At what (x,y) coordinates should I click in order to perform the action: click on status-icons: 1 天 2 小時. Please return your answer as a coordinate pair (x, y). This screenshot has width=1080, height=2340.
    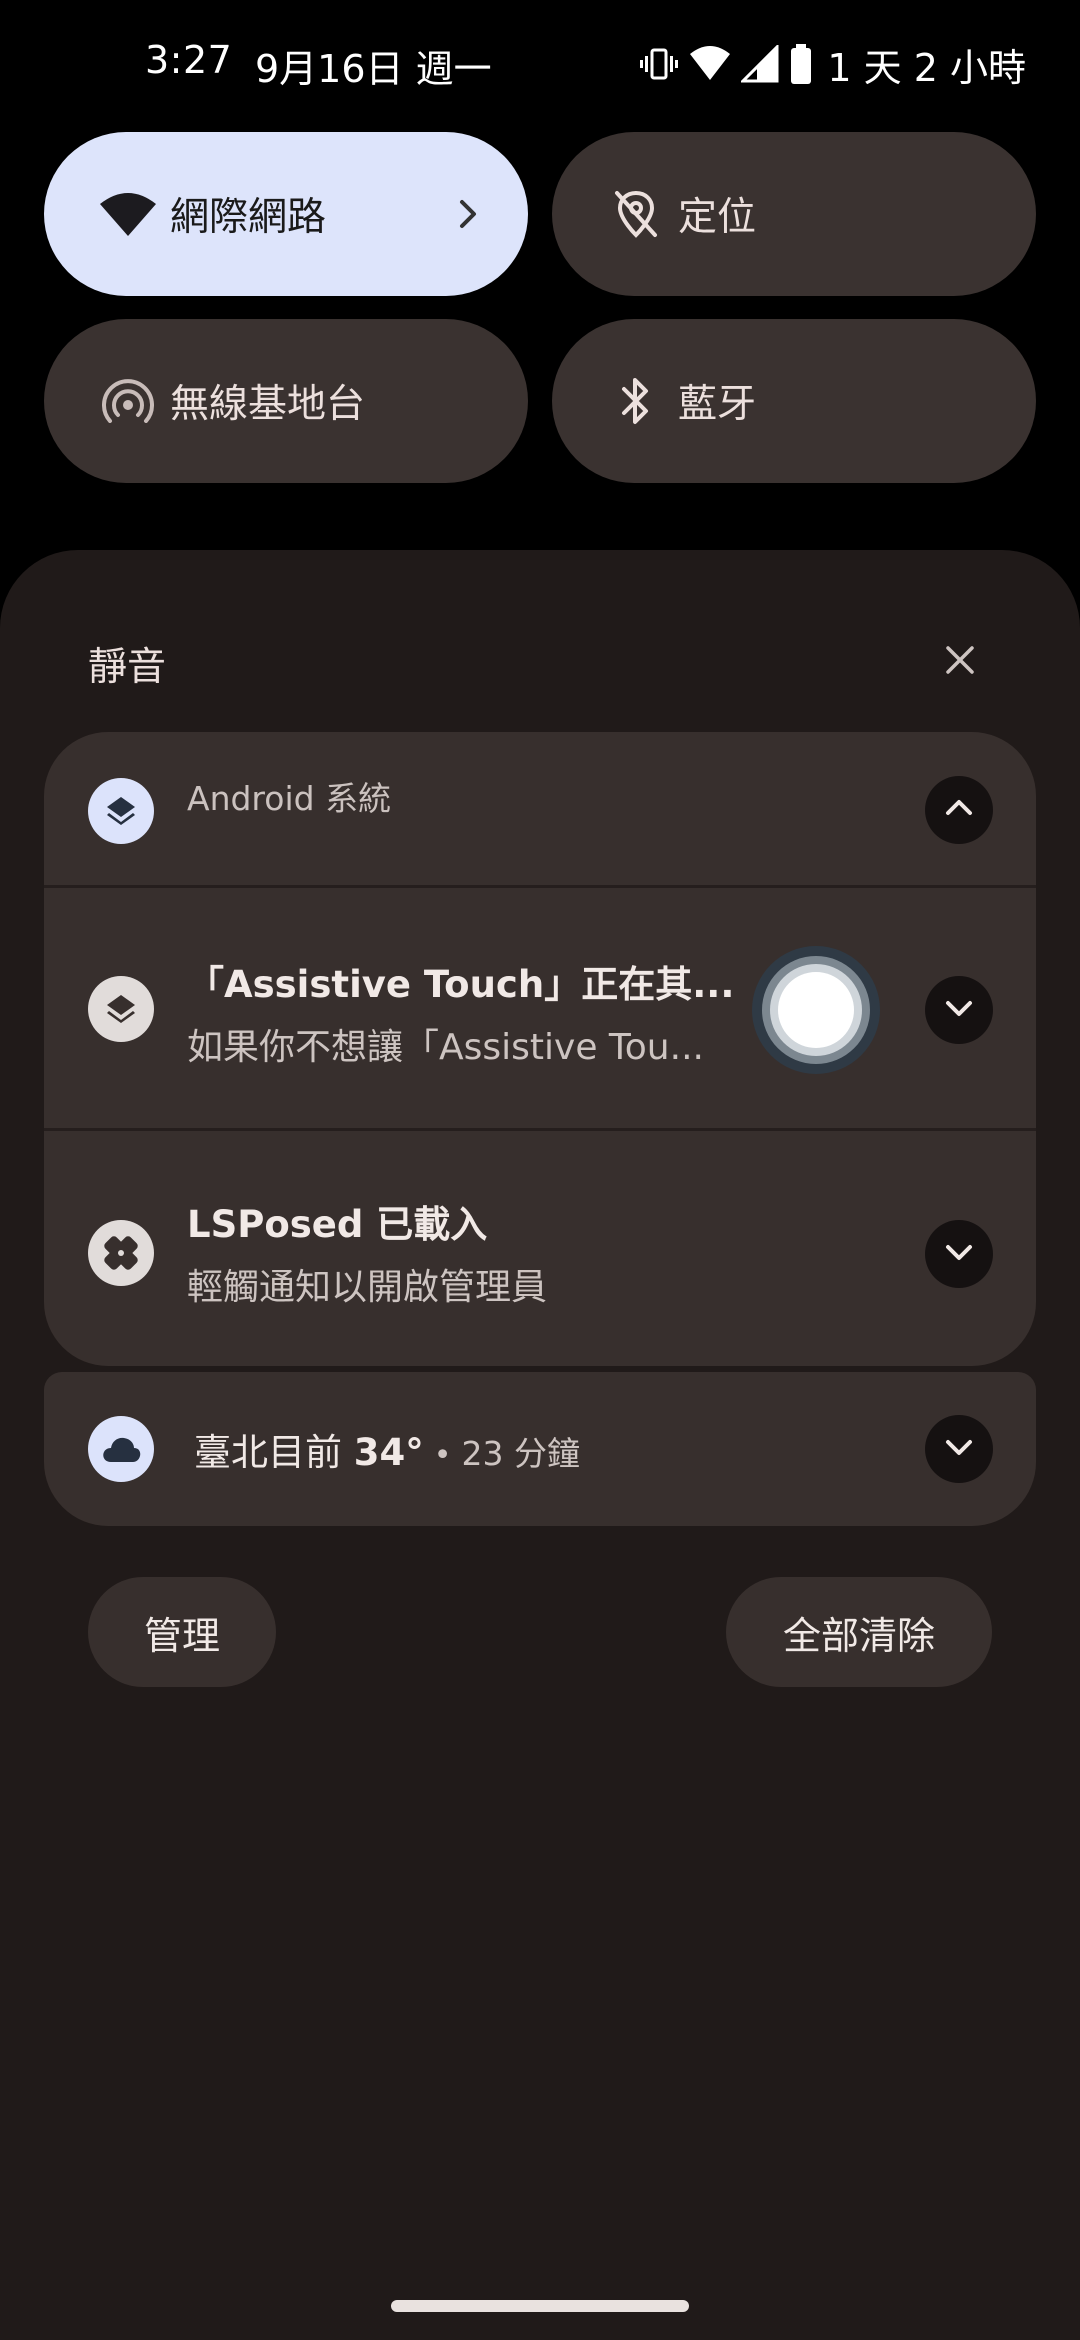
    Looking at the image, I should click on (832, 65).